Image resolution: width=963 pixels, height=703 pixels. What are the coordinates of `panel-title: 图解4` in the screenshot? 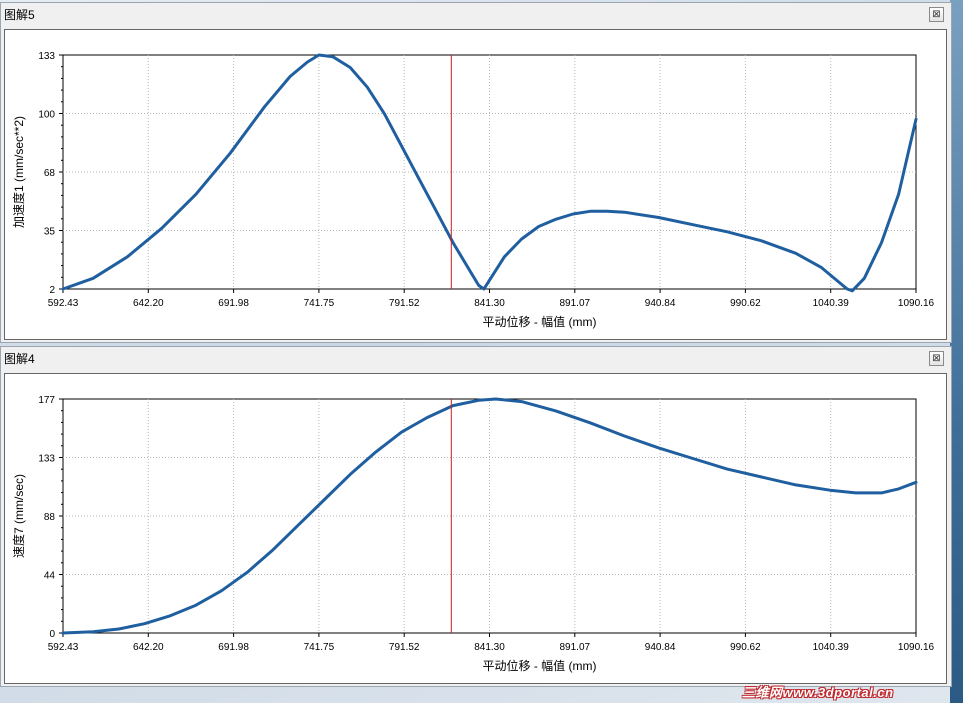 It's located at (19, 359).